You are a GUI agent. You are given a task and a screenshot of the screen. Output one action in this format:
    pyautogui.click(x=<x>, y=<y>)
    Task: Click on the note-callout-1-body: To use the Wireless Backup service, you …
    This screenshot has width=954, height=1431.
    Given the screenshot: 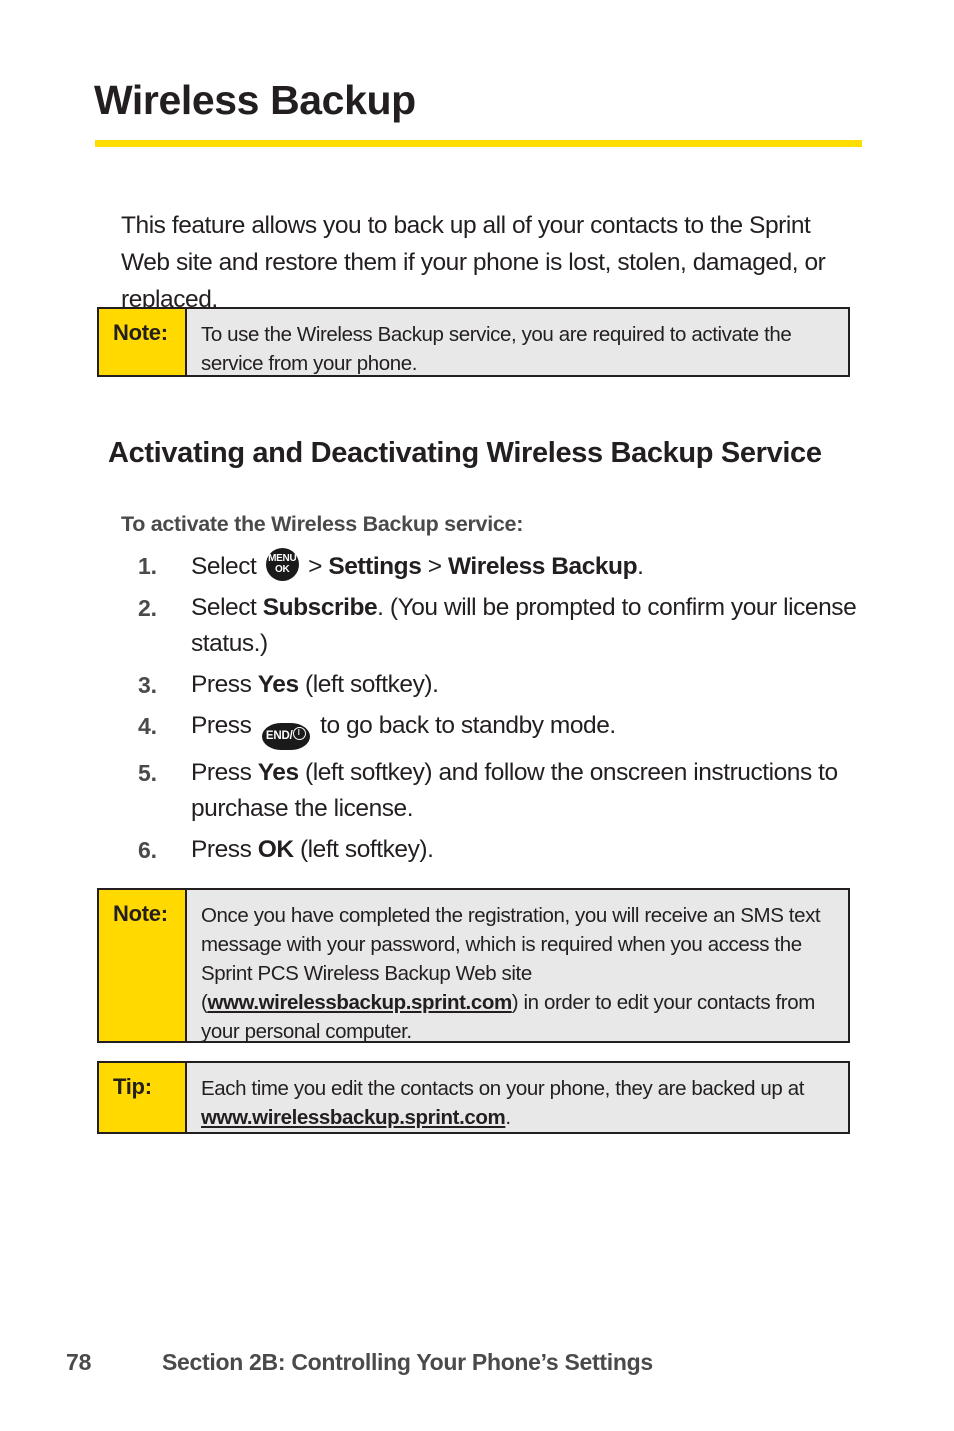 What is the action you would take?
    pyautogui.click(x=496, y=349)
    